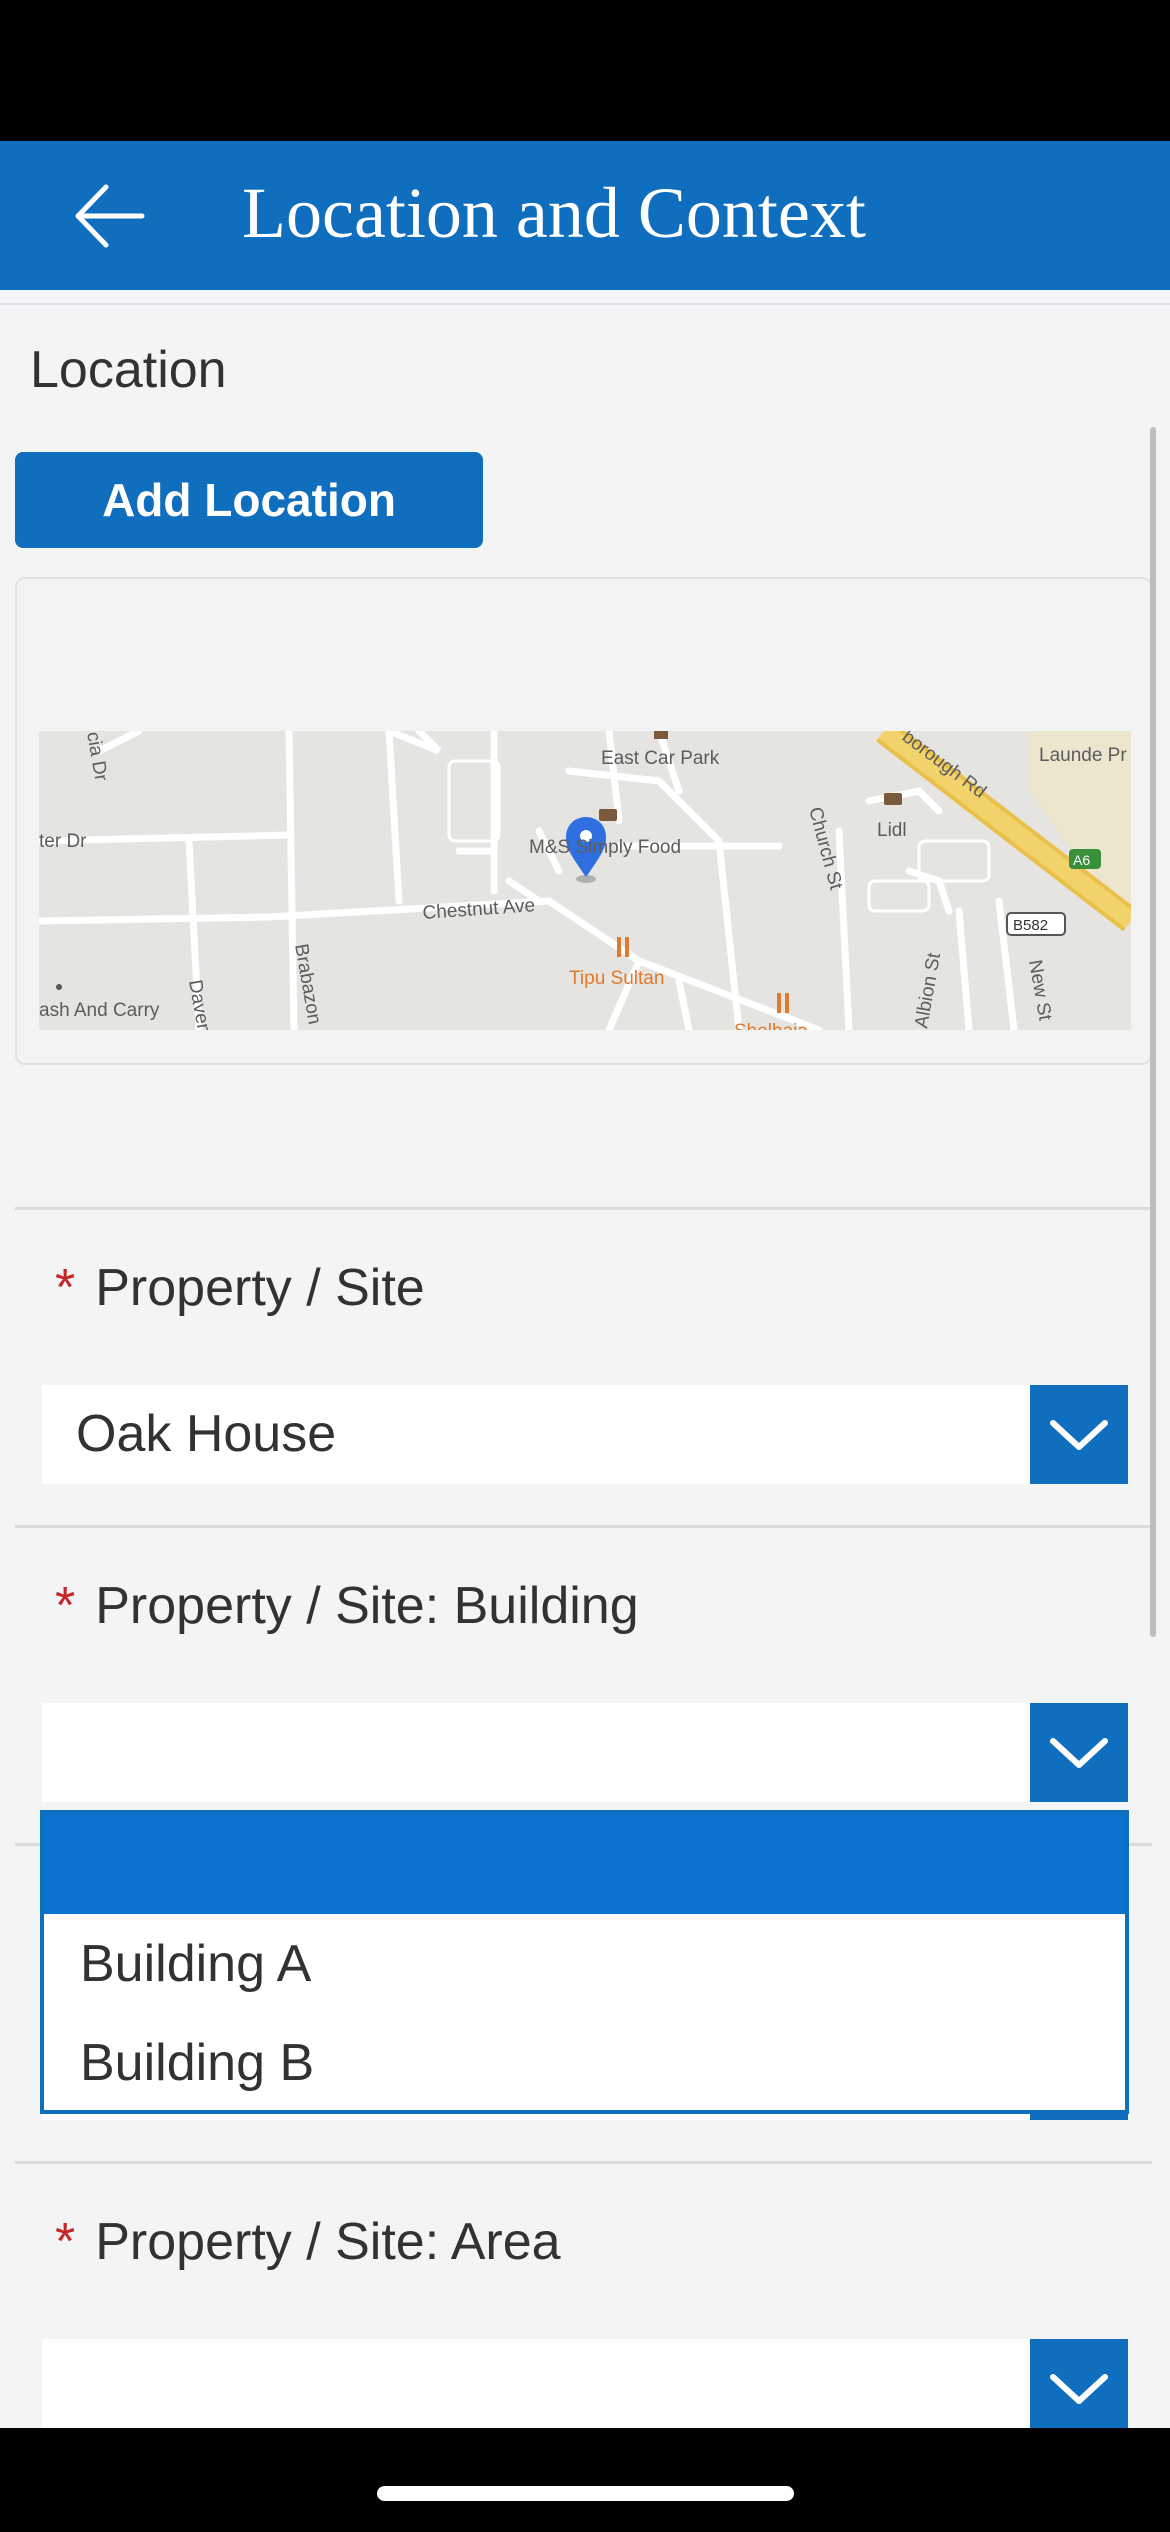 This screenshot has width=1170, height=2532. I want to click on back-button, so click(110, 216).